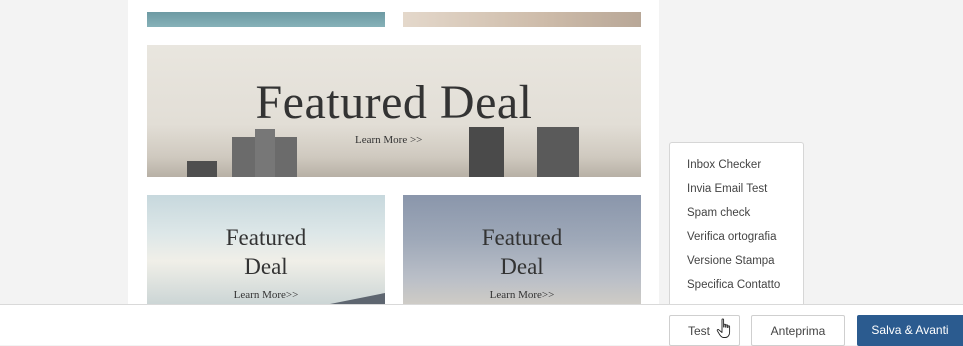  What do you see at coordinates (736, 213) in the screenshot?
I see `menu-item-spam-check: Spam check` at bounding box center [736, 213].